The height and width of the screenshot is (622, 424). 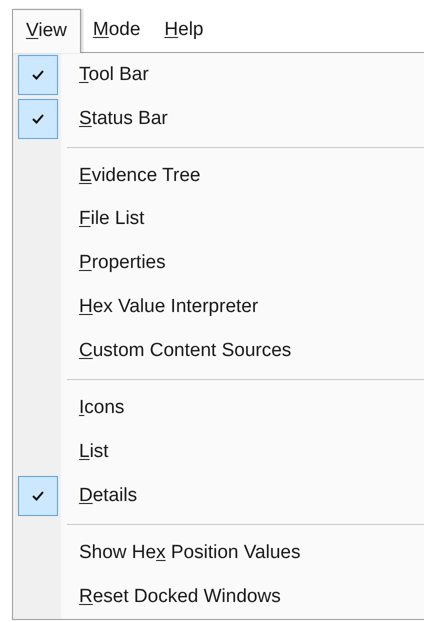 I want to click on menu-bar-item: View, so click(x=46, y=31).